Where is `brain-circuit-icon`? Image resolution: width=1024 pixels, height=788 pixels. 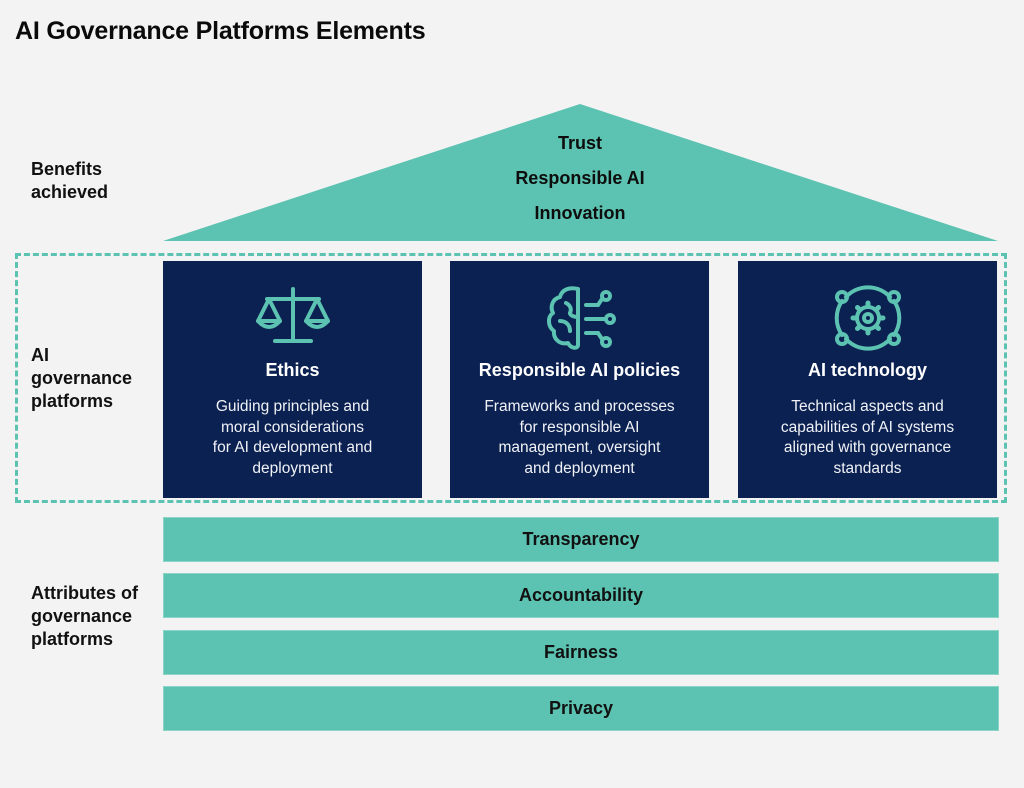
brain-circuit-icon is located at coordinates (581, 318).